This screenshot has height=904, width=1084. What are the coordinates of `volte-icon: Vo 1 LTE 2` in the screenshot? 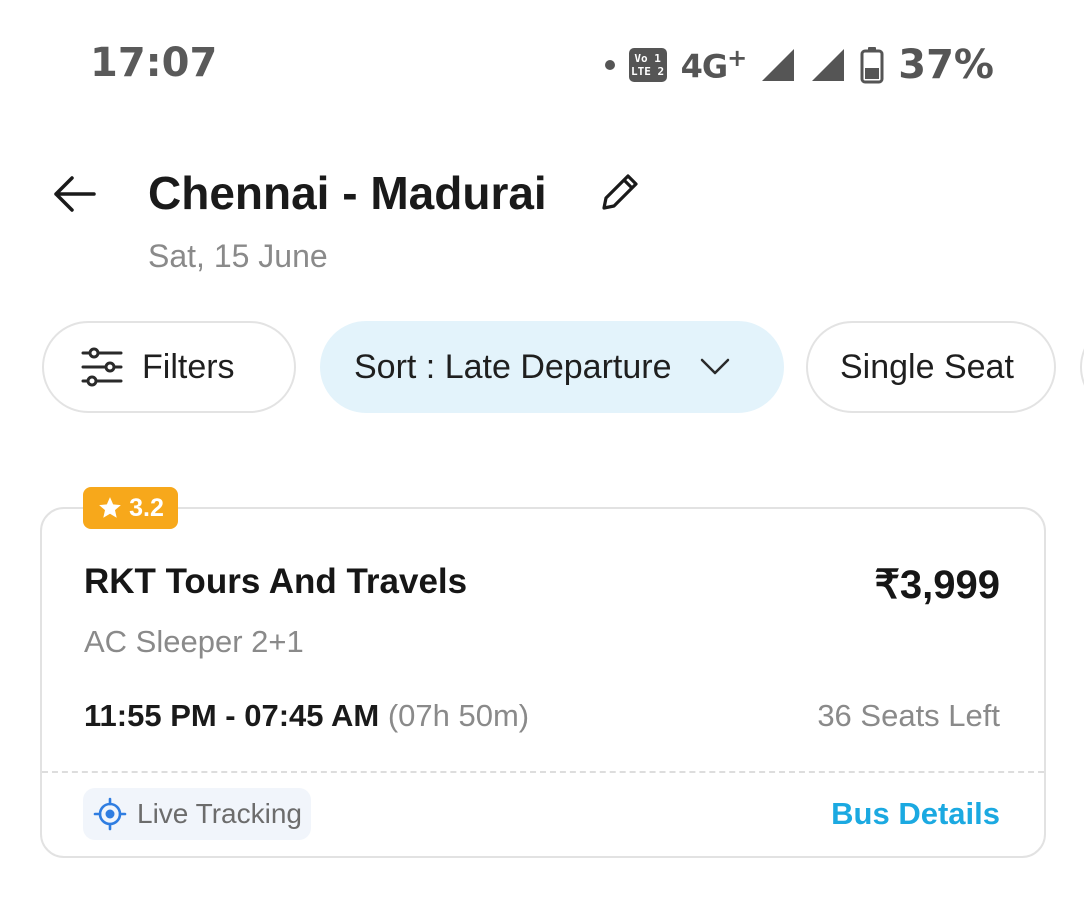 It's located at (647, 65).